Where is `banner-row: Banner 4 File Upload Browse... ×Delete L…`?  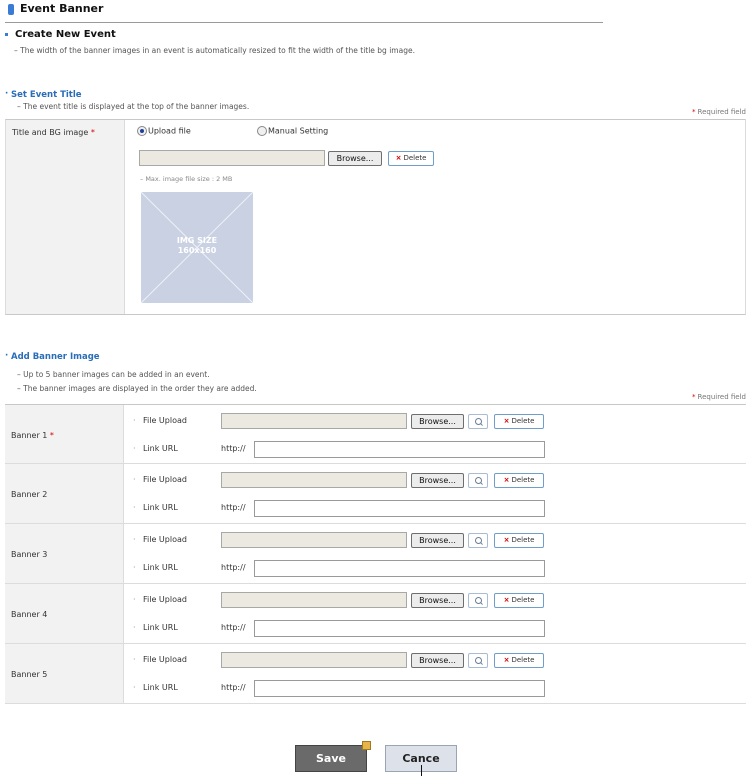 banner-row: Banner 4 File Upload Browse... ×Delete L… is located at coordinates (375, 614).